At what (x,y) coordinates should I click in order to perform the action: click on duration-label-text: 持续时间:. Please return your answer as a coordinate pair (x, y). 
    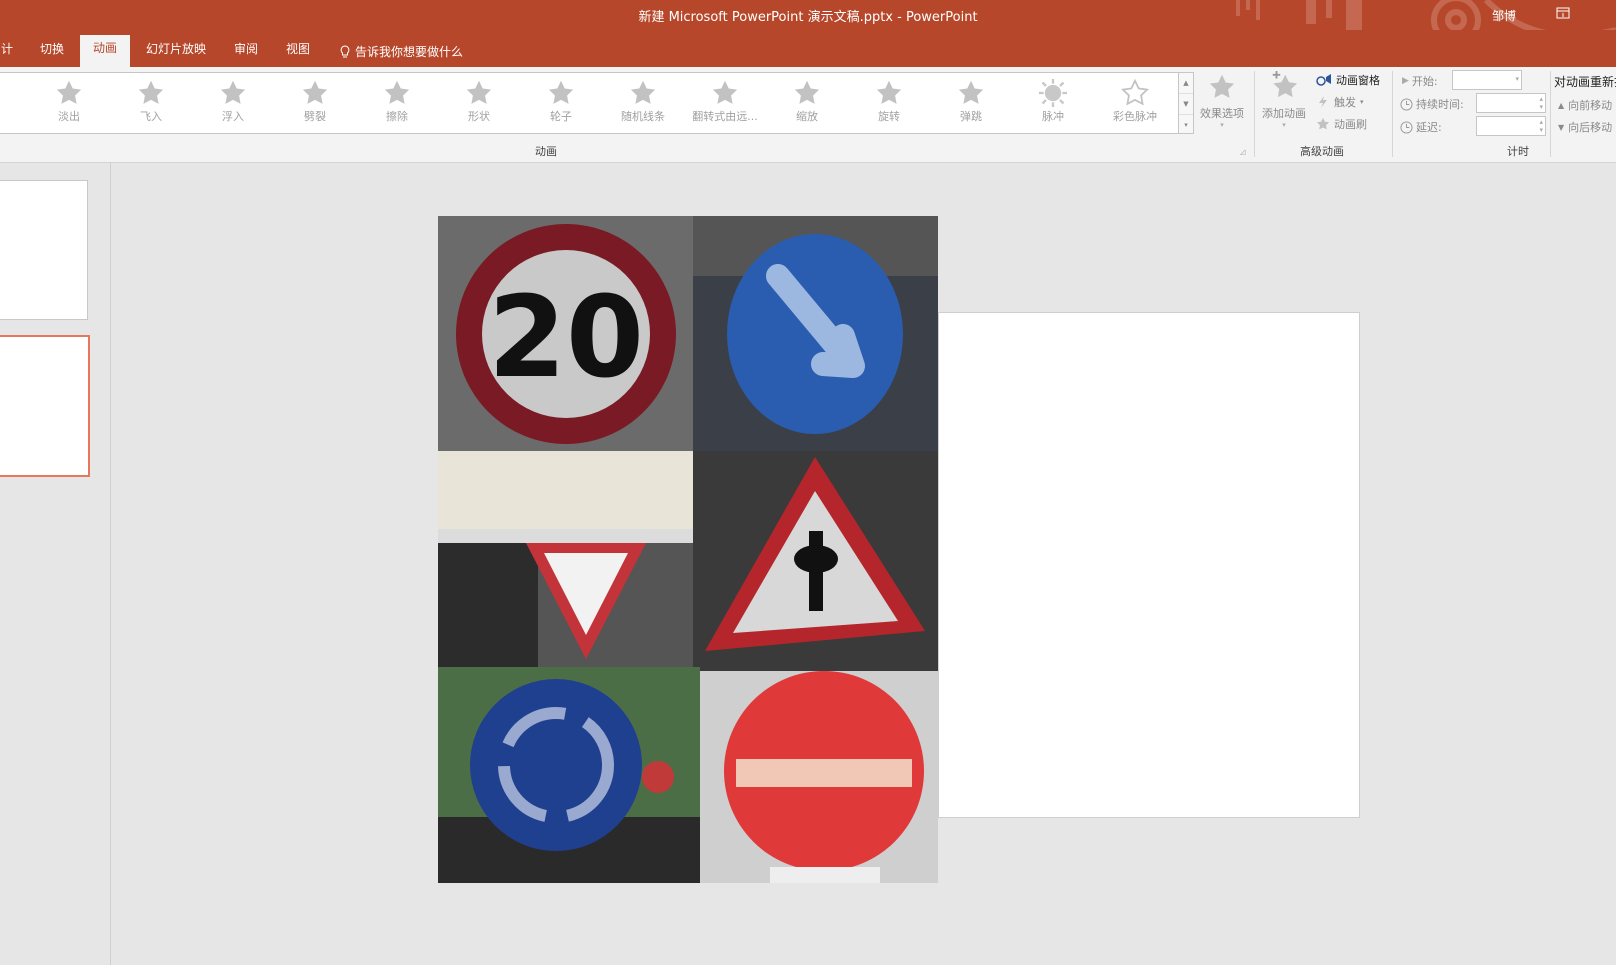
    Looking at the image, I should click on (1440, 104).